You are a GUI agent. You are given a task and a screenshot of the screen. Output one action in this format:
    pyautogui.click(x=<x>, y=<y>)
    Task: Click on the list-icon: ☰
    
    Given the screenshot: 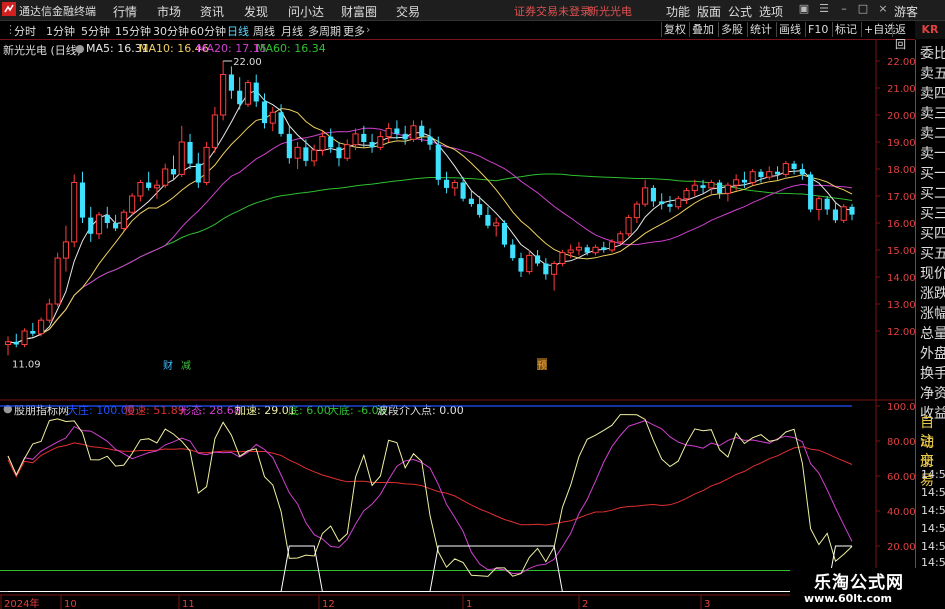 What is the action you would take?
    pyautogui.click(x=824, y=9)
    